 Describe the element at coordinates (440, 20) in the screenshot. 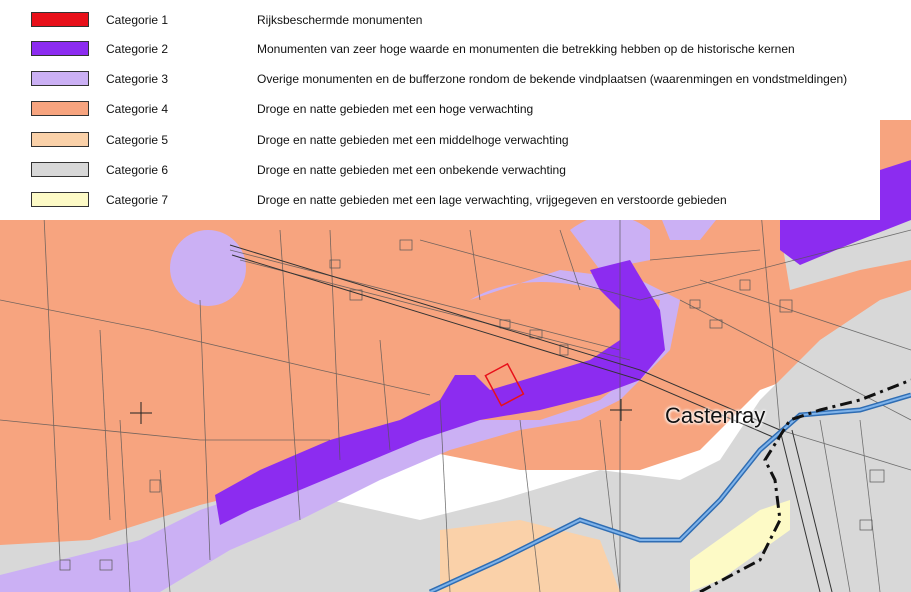

I see `legend-item: Categorie 1 Rijksbeschermde monumenten` at that location.